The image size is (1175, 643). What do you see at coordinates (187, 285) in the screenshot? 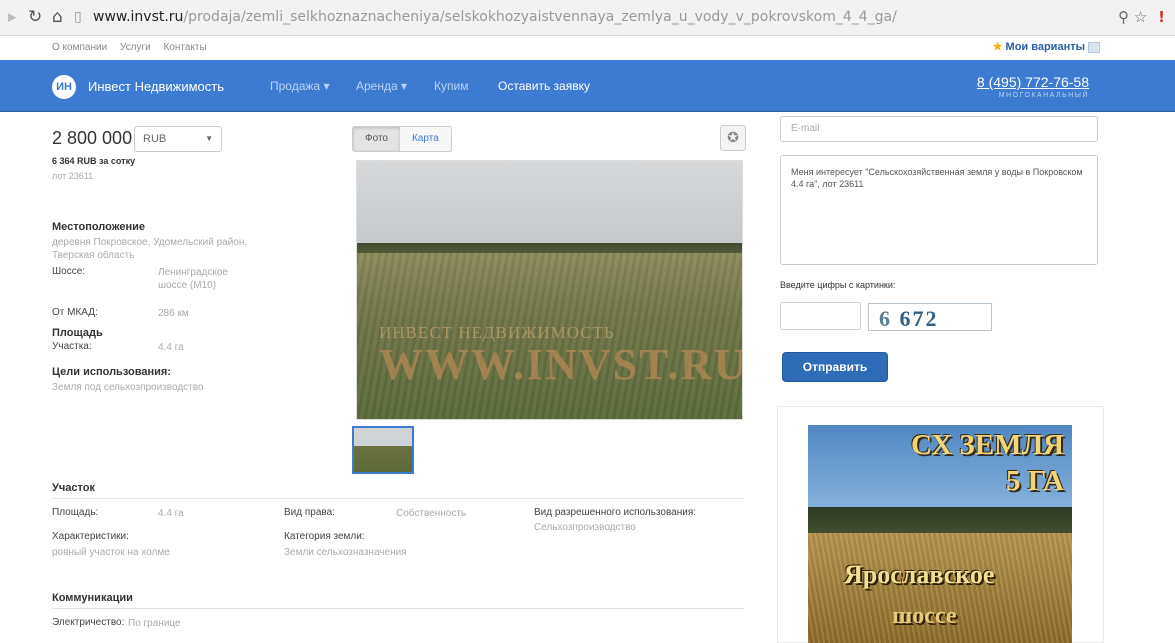
I see `highway-line-2: шоссе (М10)` at bounding box center [187, 285].